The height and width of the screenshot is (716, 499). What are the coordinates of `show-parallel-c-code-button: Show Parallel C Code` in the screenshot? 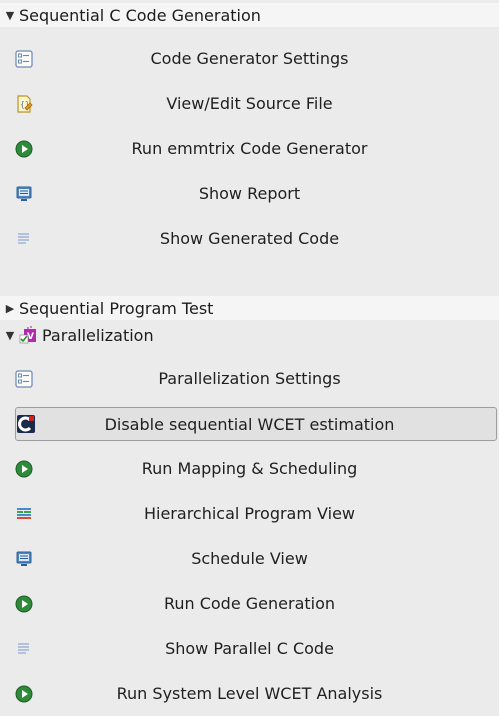 It's located at (249, 648).